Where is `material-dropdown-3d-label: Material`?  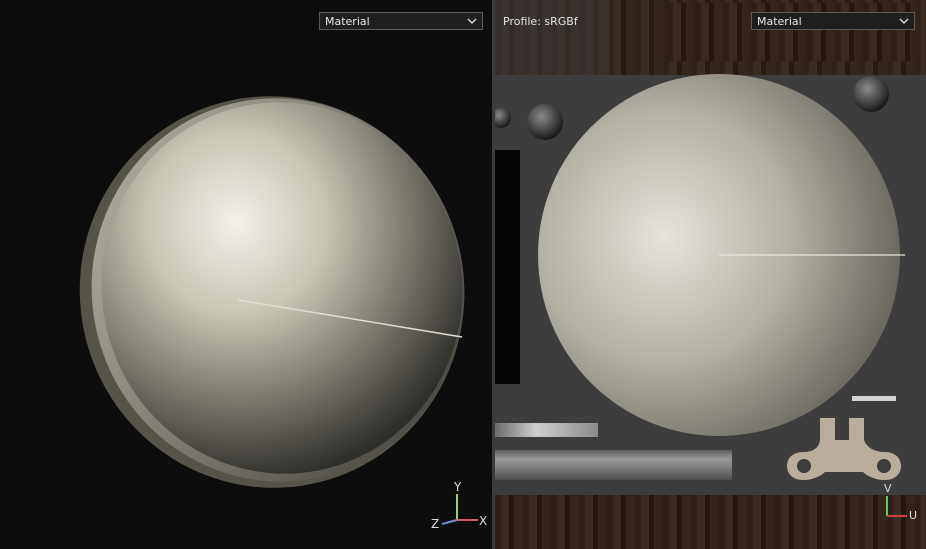 material-dropdown-3d-label: Material is located at coordinates (347, 21).